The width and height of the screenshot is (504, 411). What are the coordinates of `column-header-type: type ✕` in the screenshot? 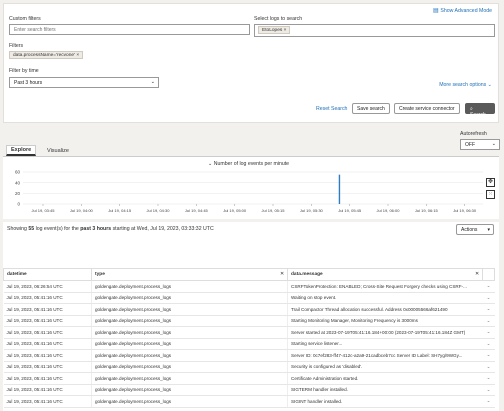 It's located at (189, 274).